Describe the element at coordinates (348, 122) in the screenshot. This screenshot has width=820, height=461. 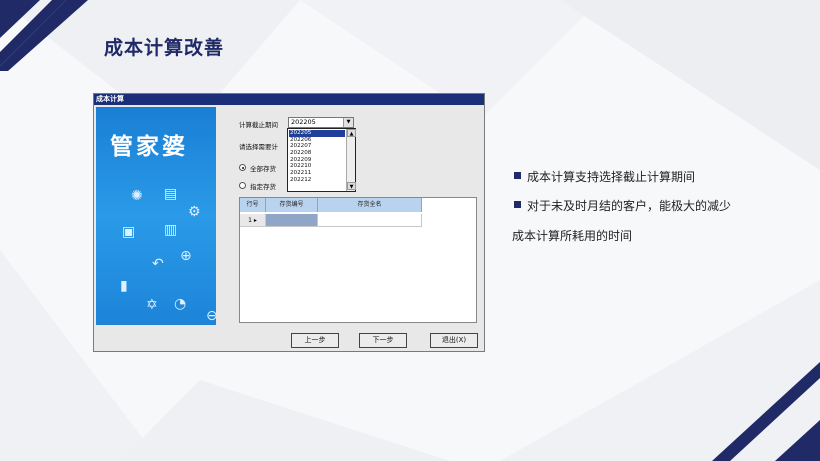
I see `chevron-down-icon: ▼` at that location.